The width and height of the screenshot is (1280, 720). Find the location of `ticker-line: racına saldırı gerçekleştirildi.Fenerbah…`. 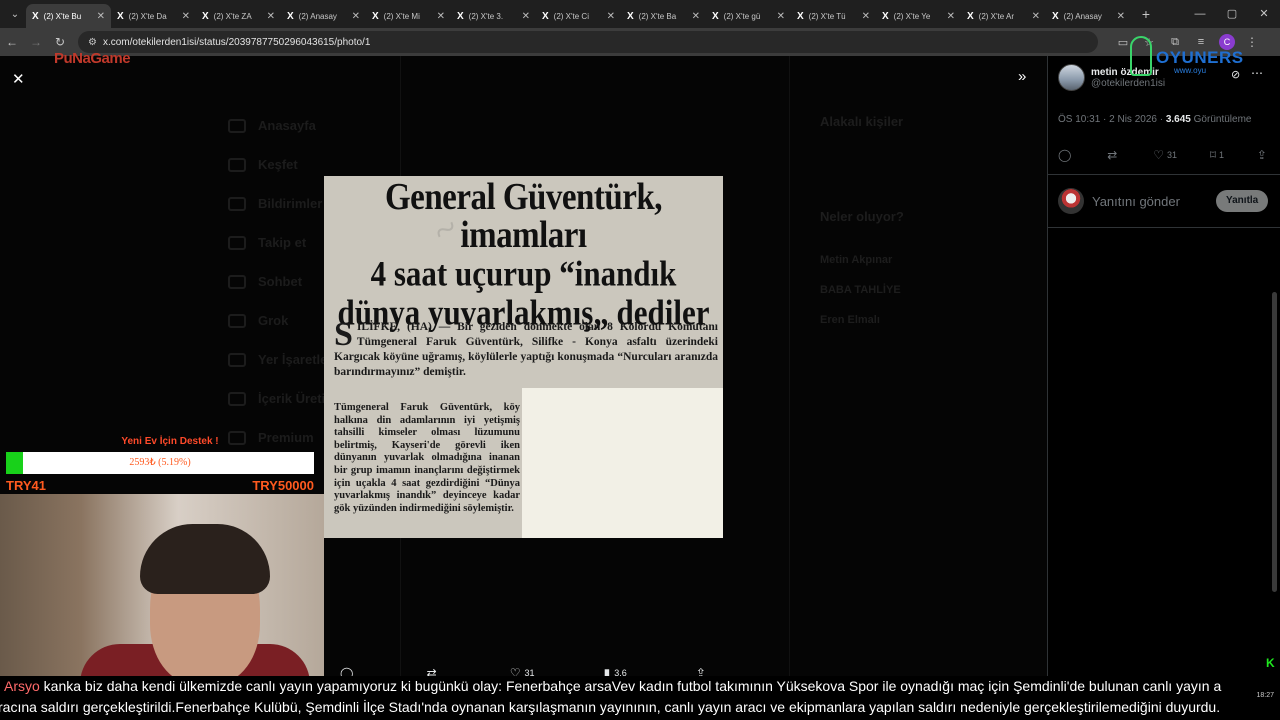

ticker-line: racına saldırı gerçekleştirildi.Fenerbah… is located at coordinates (610, 707).